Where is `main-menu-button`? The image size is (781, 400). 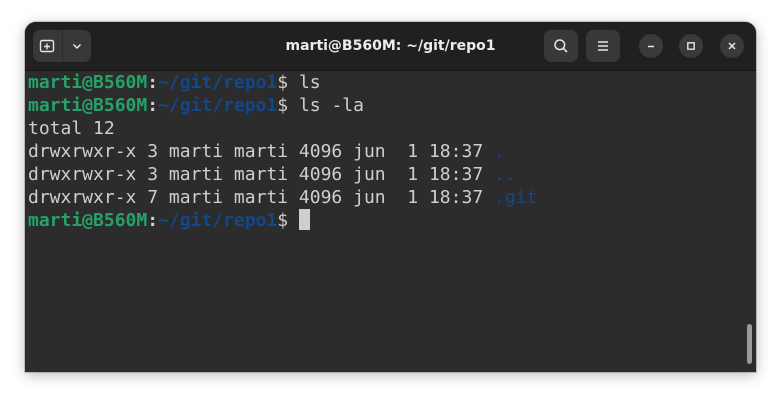
main-menu-button is located at coordinates (603, 46).